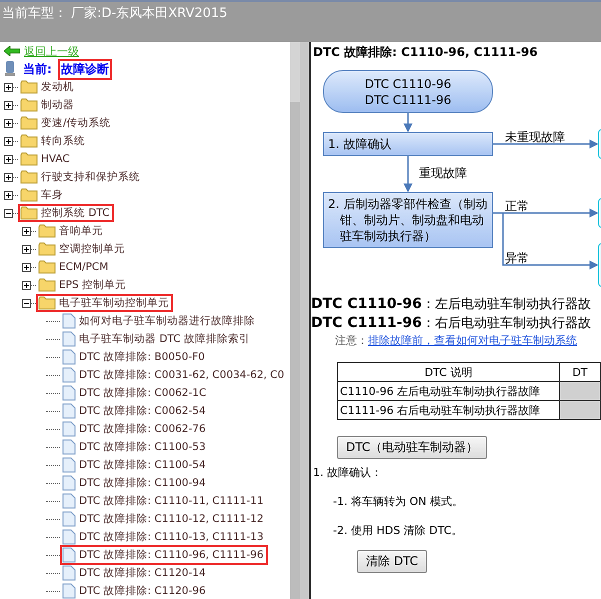 Image resolution: width=601 pixels, height=599 pixels. Describe the element at coordinates (449, 410) in the screenshot. I see `table-cell: C1111-96 右后电动驻车制动执行器故障` at that location.